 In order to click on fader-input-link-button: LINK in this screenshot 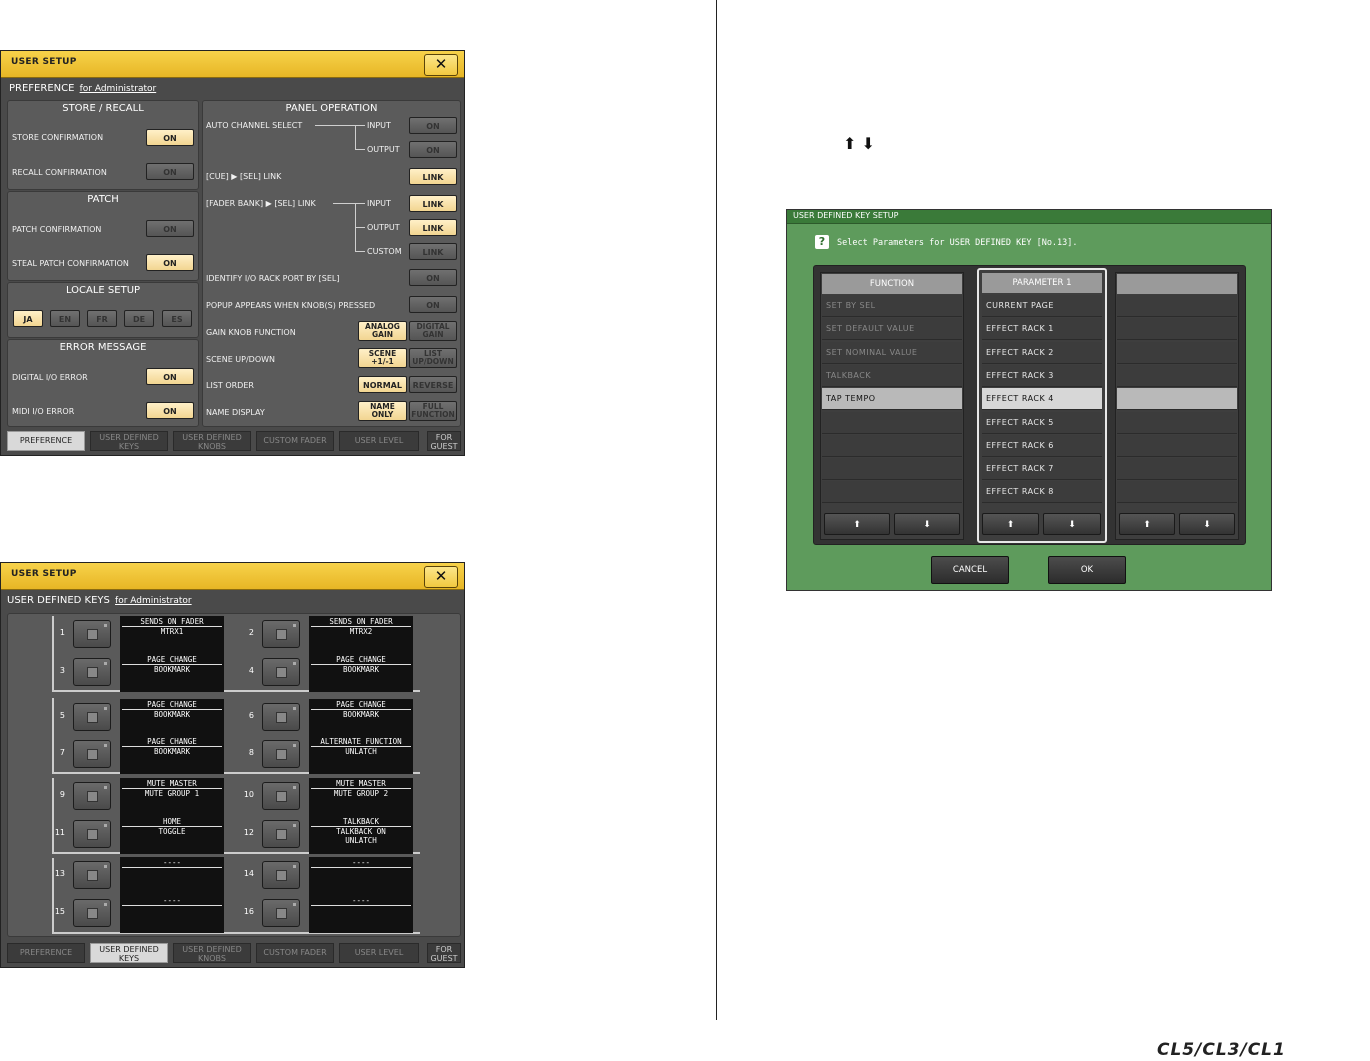, I will do `click(433, 203)`.